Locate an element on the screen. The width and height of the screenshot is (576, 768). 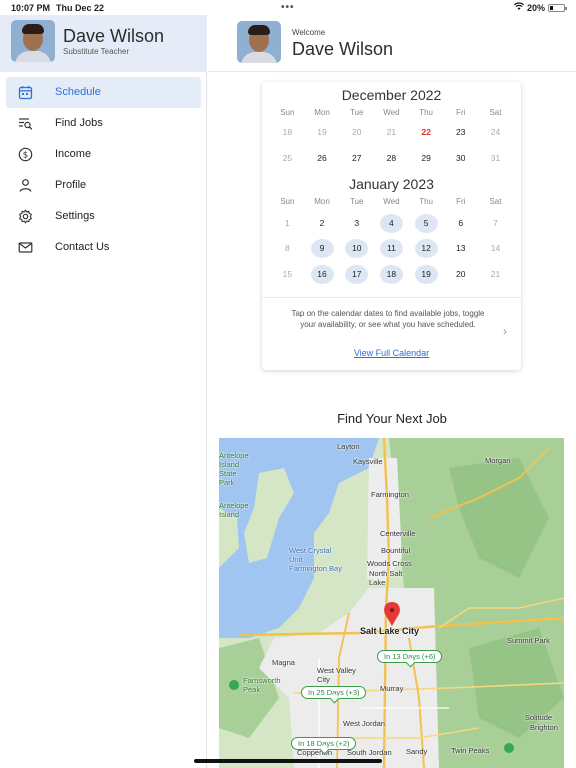
calendar-day-number: 8 is located at coordinates (287, 248).